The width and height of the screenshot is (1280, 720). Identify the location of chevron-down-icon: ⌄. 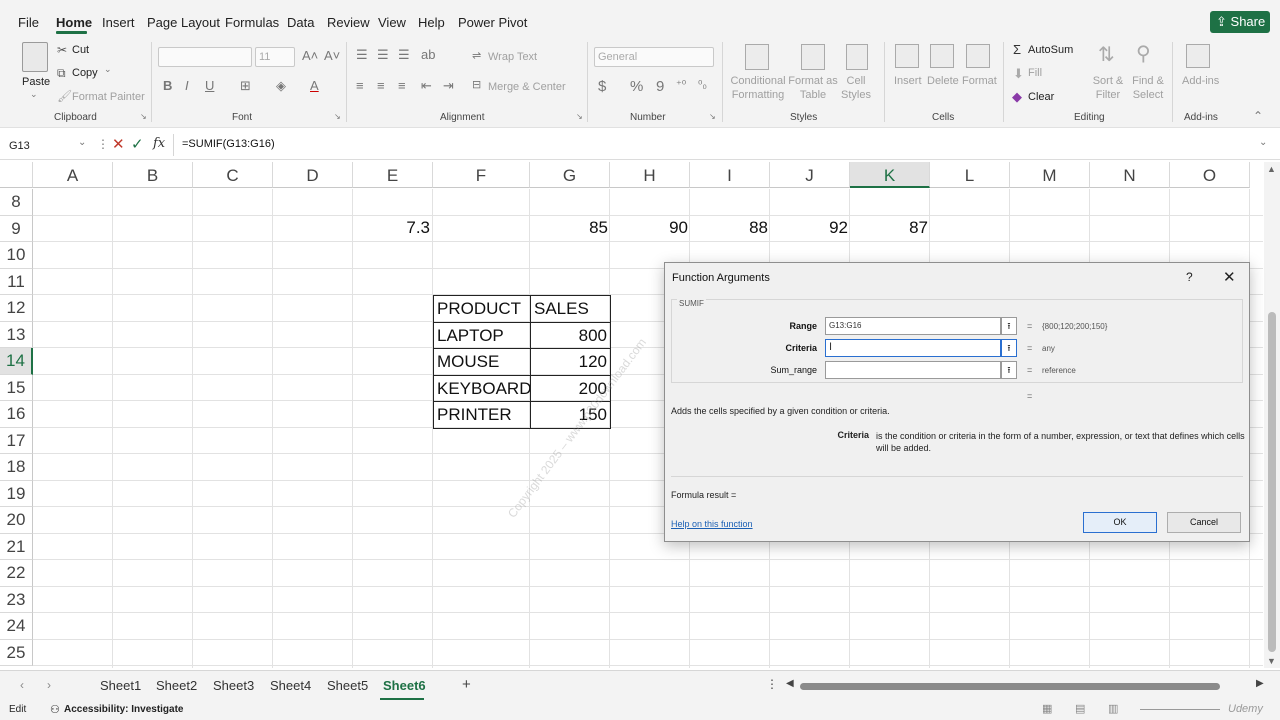
(34, 94).